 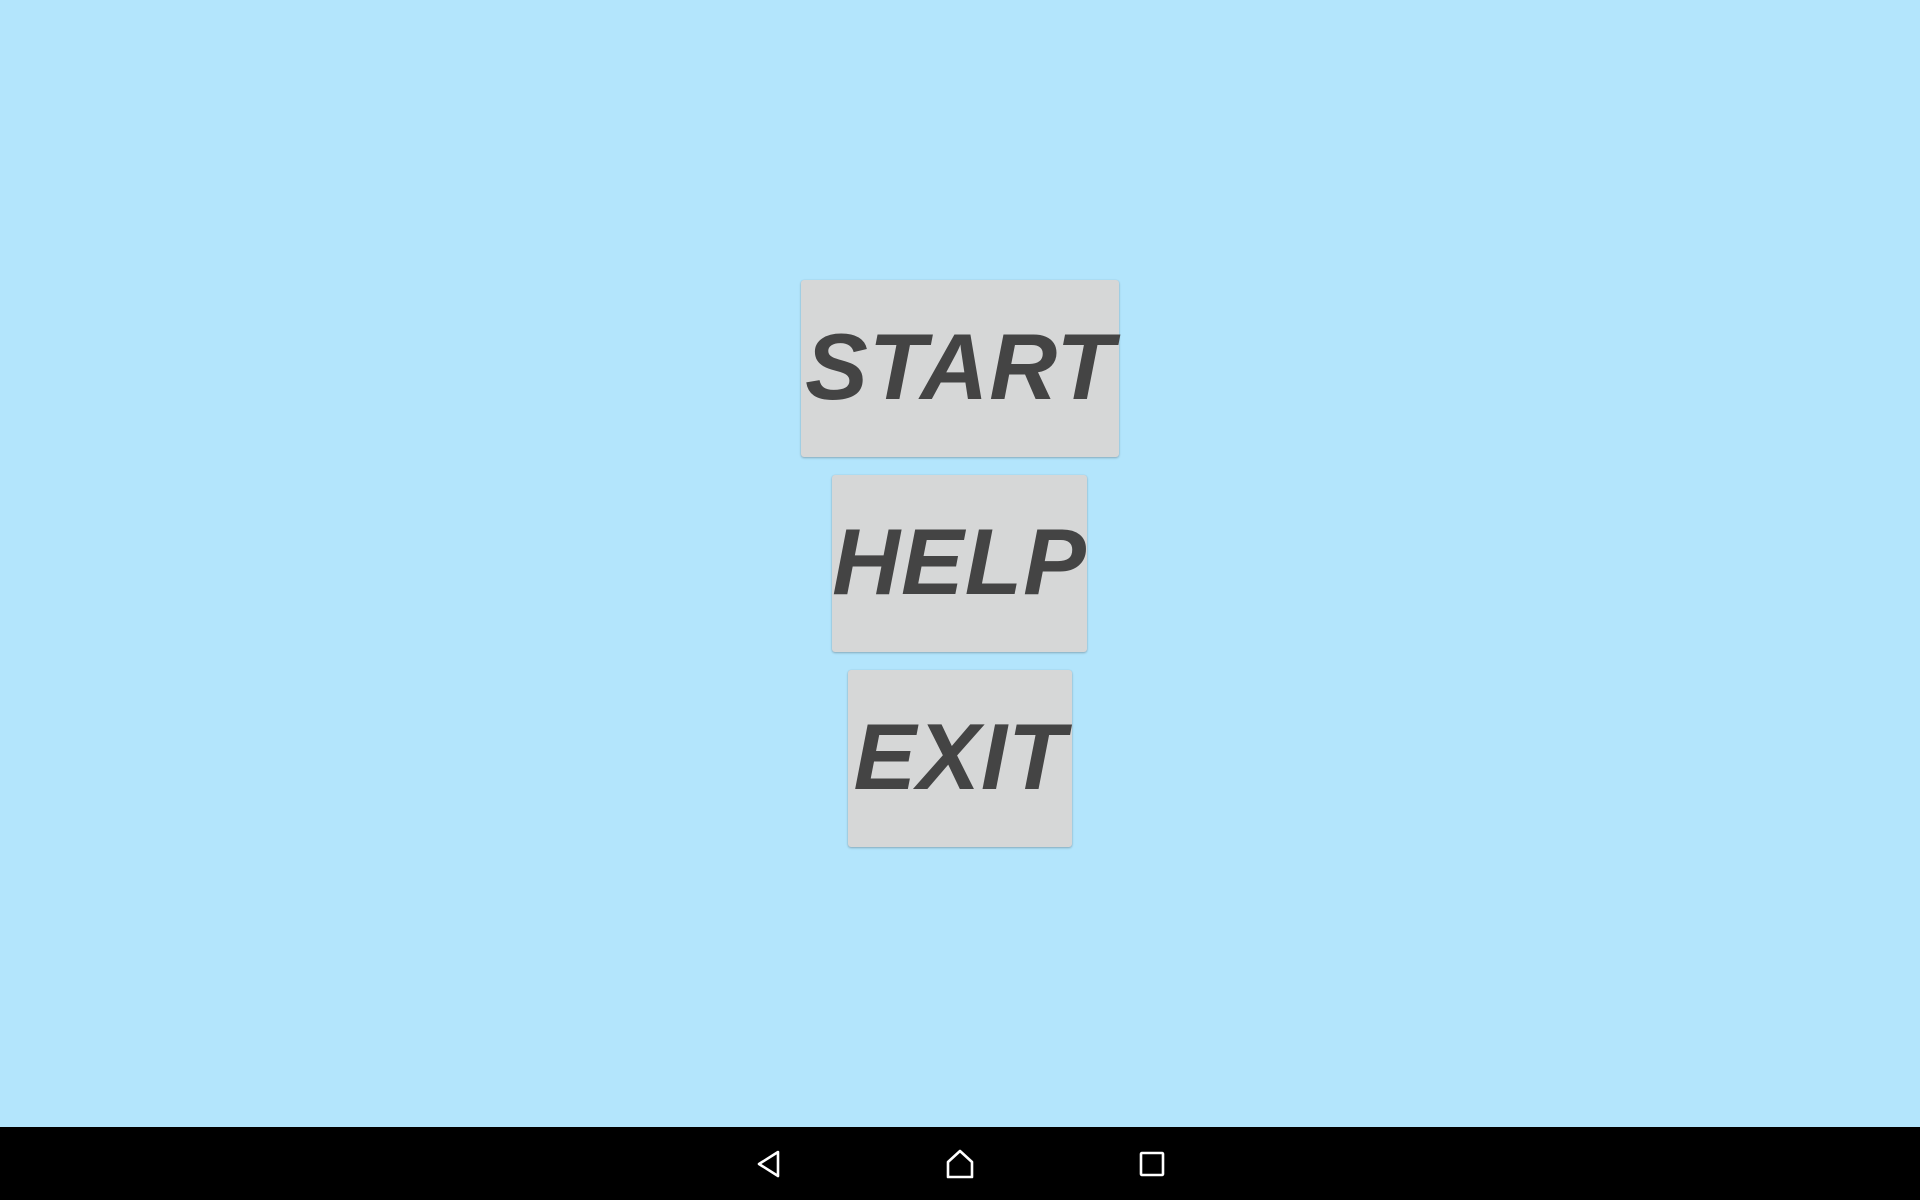 I want to click on start-button-label: START, so click(x=960, y=366).